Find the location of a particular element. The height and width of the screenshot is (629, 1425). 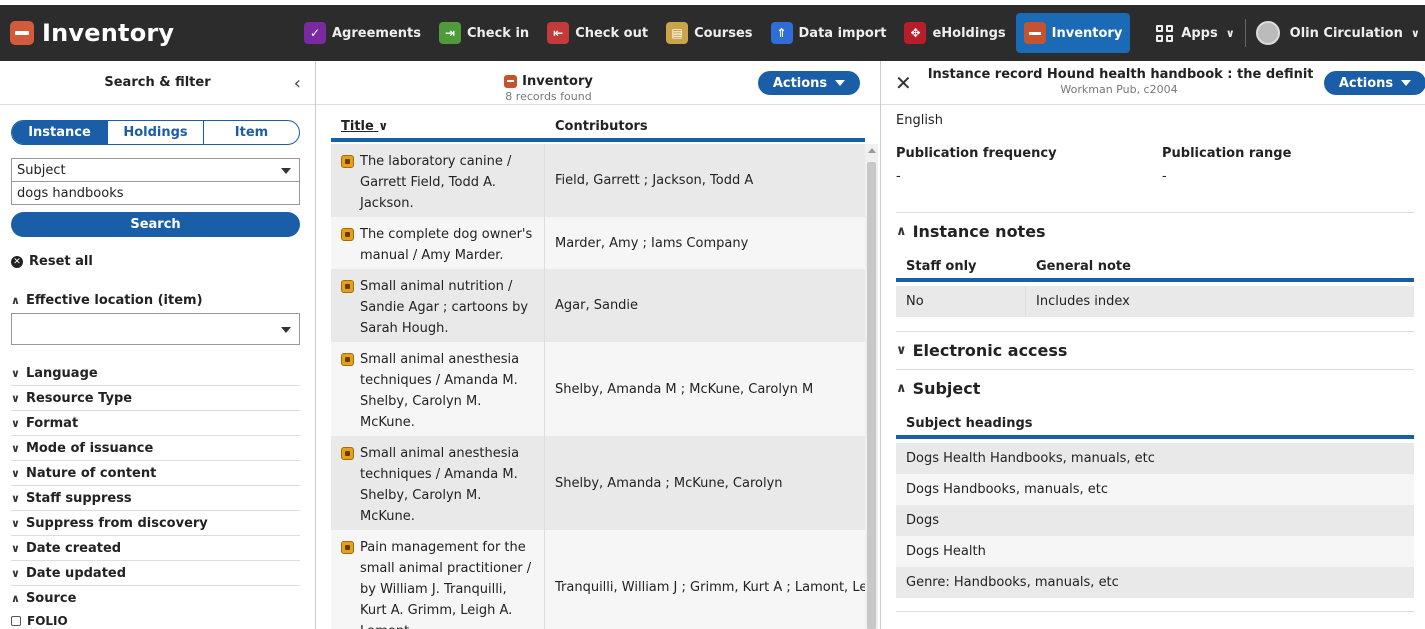

actions-label: Actions is located at coordinates (800, 83).